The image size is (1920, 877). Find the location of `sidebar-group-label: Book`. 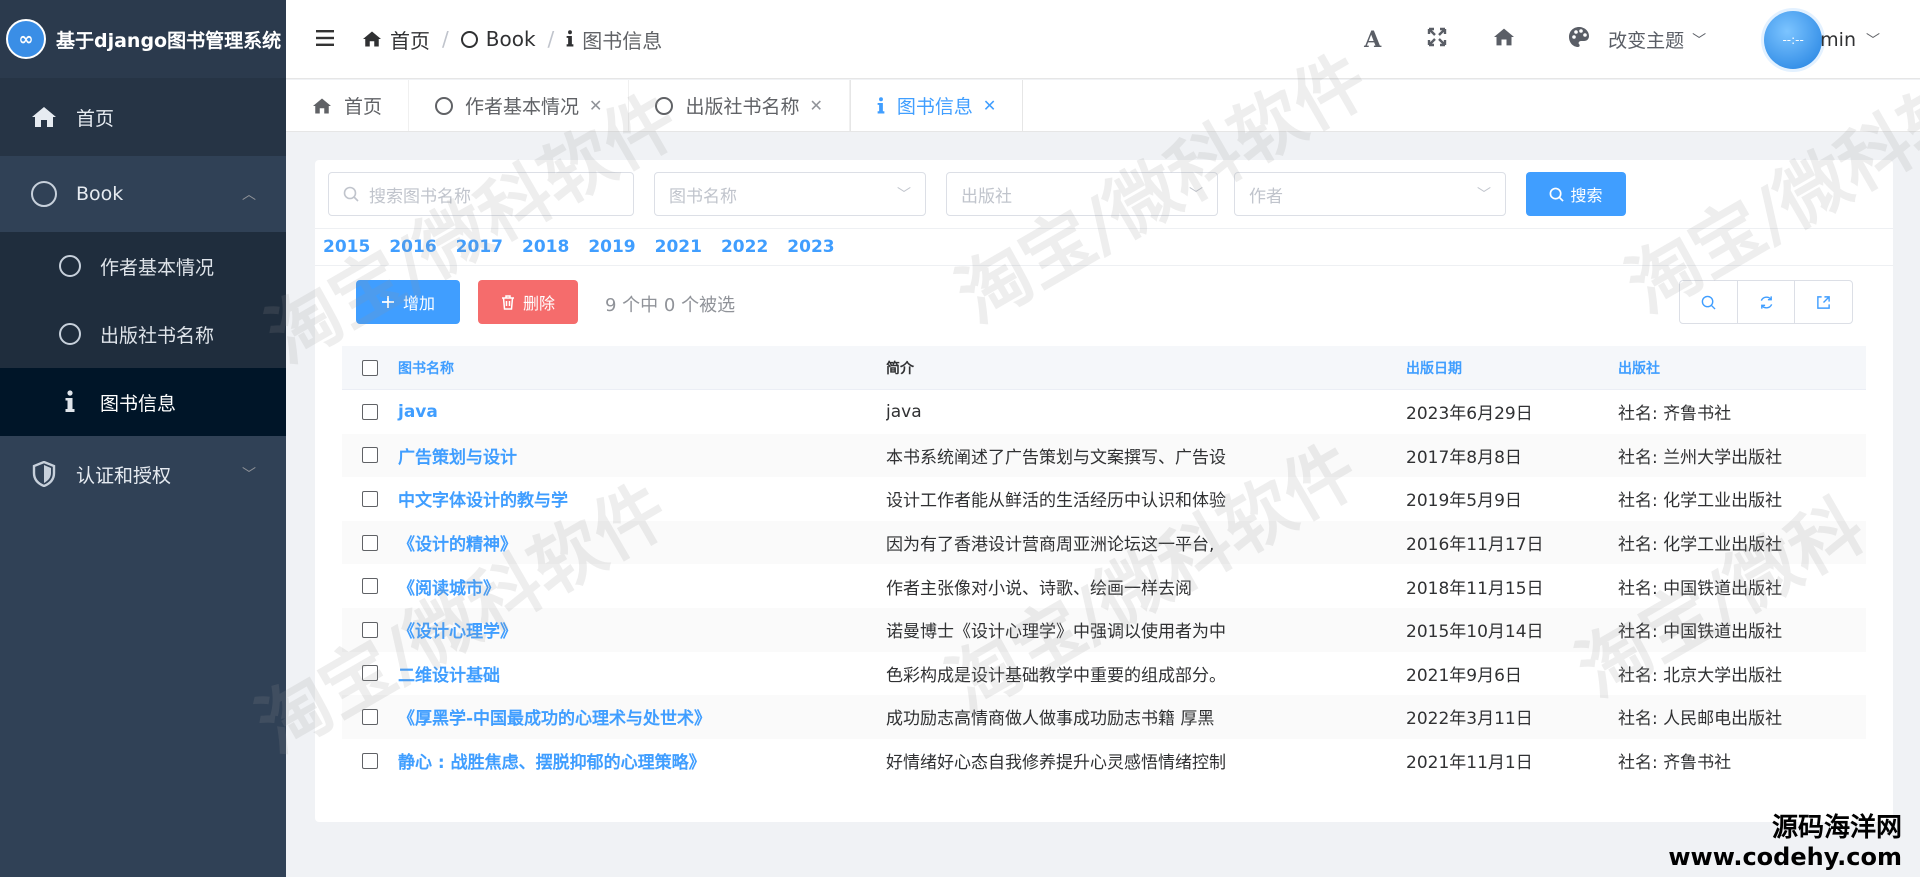

sidebar-group-label: Book is located at coordinates (100, 194).